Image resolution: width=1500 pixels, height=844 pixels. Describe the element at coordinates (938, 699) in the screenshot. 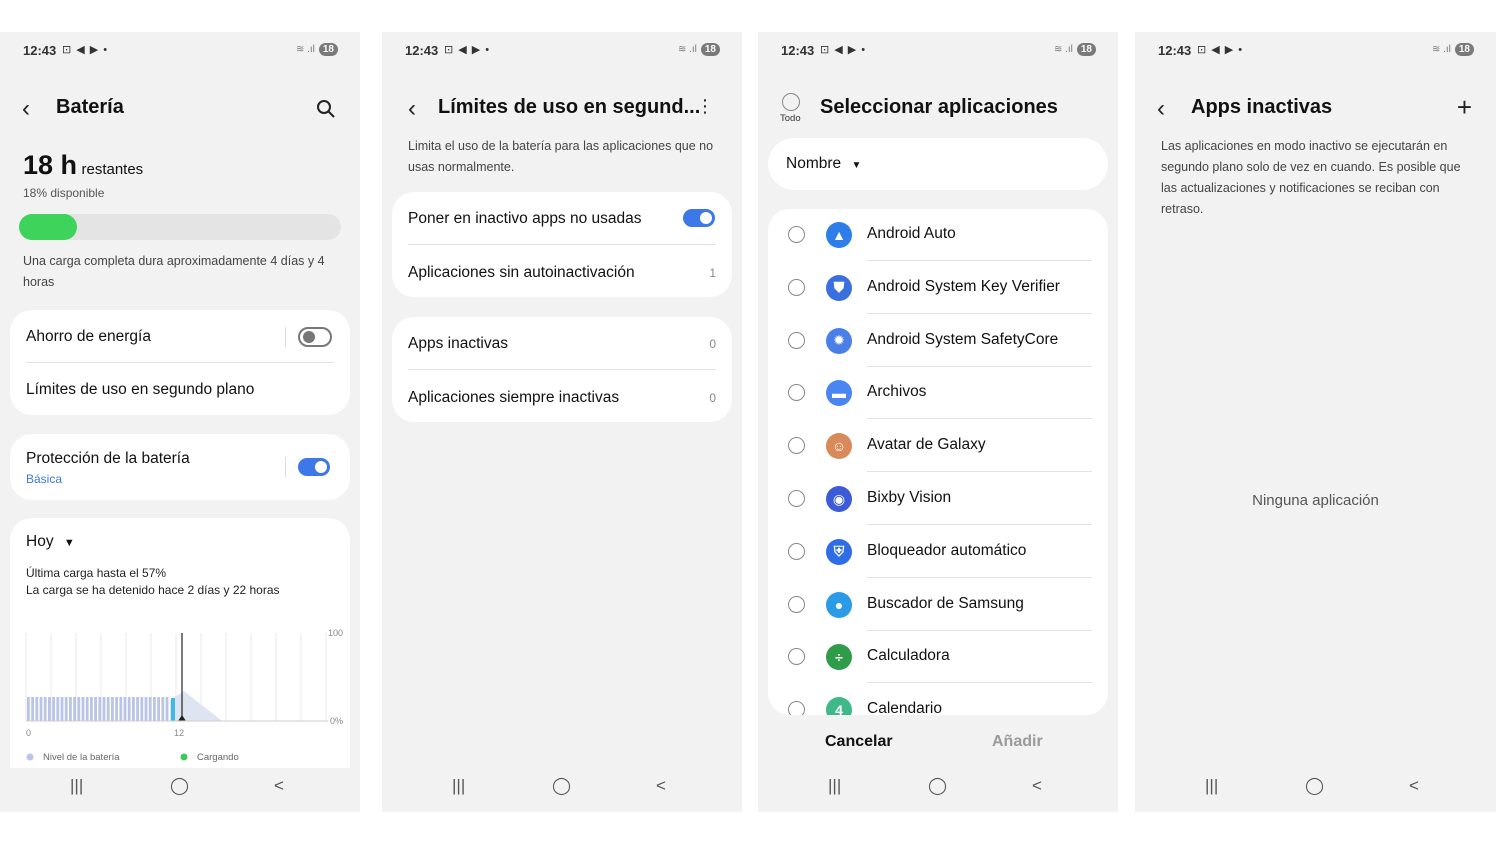

I see `app-list-item: 4 Calendario` at that location.